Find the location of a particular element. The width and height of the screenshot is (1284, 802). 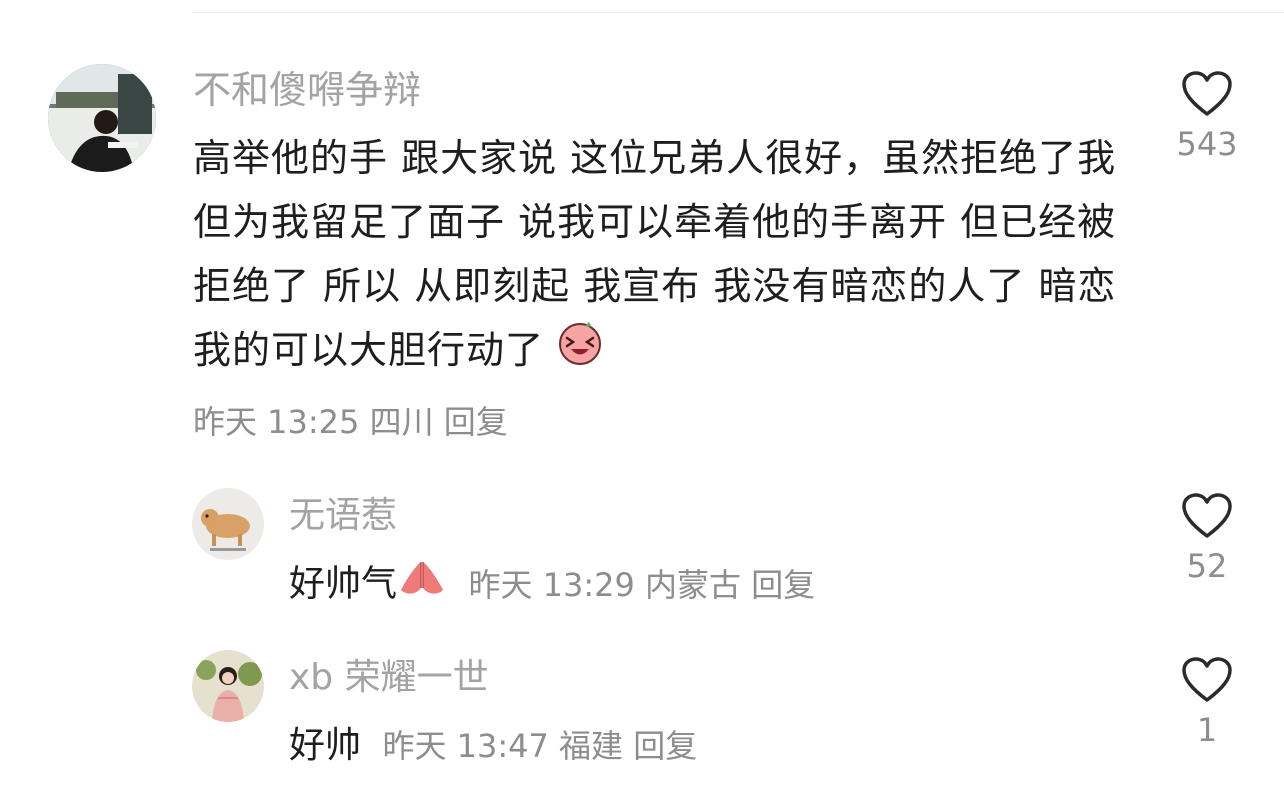

like-control: 52 is located at coordinates (1207, 537).